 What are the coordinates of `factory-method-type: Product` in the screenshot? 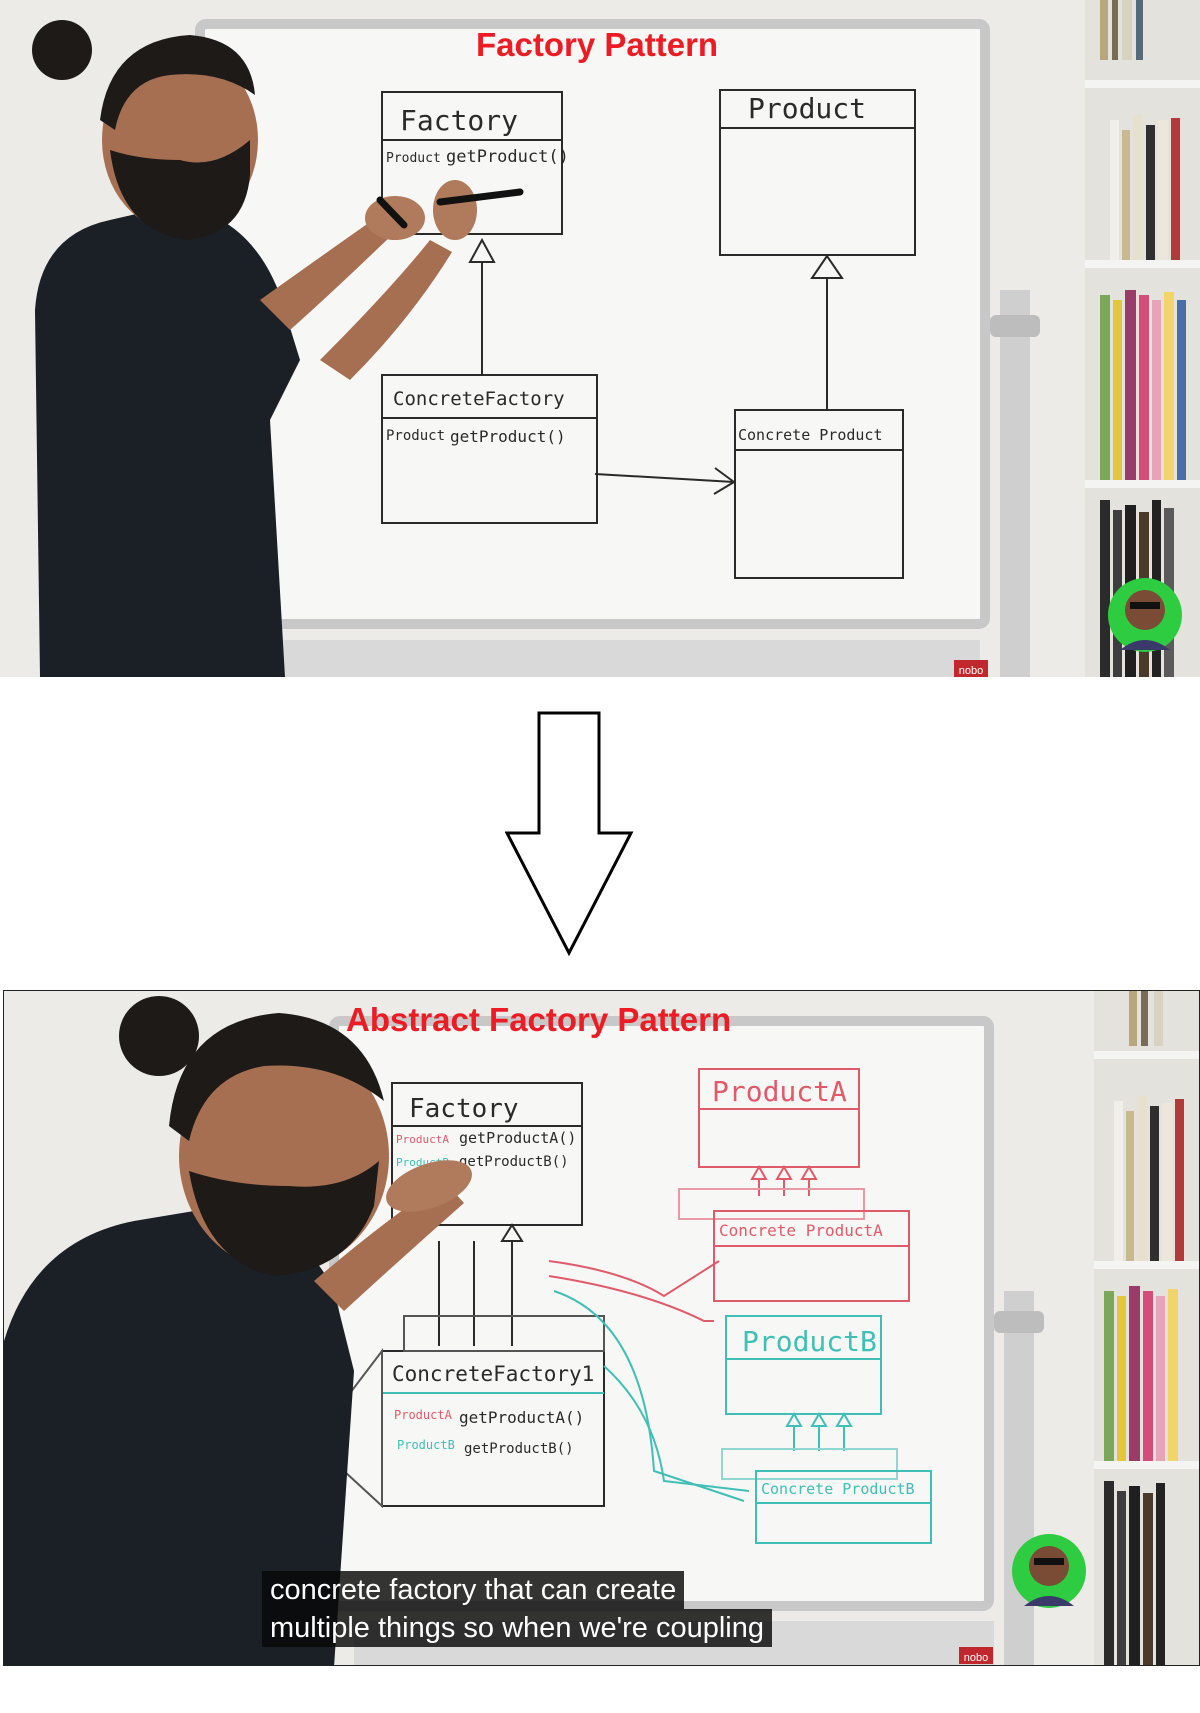 It's located at (413, 158).